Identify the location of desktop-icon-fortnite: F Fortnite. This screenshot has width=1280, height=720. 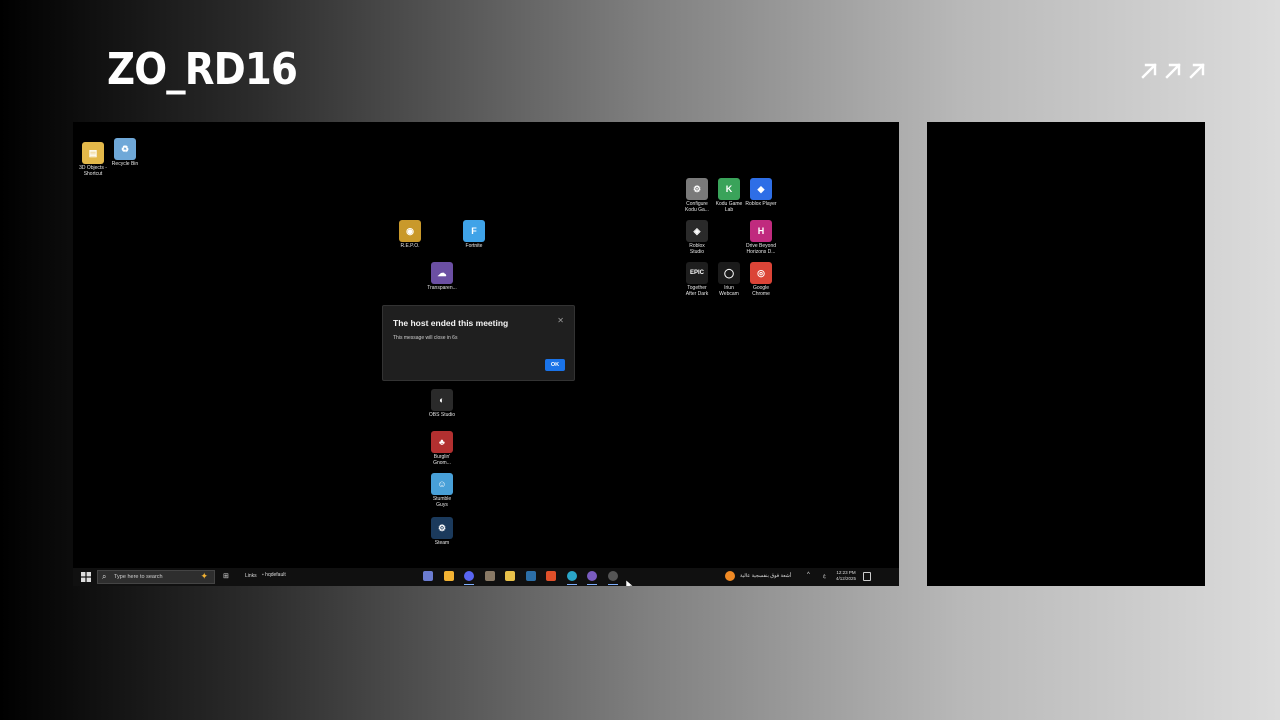
(474, 234).